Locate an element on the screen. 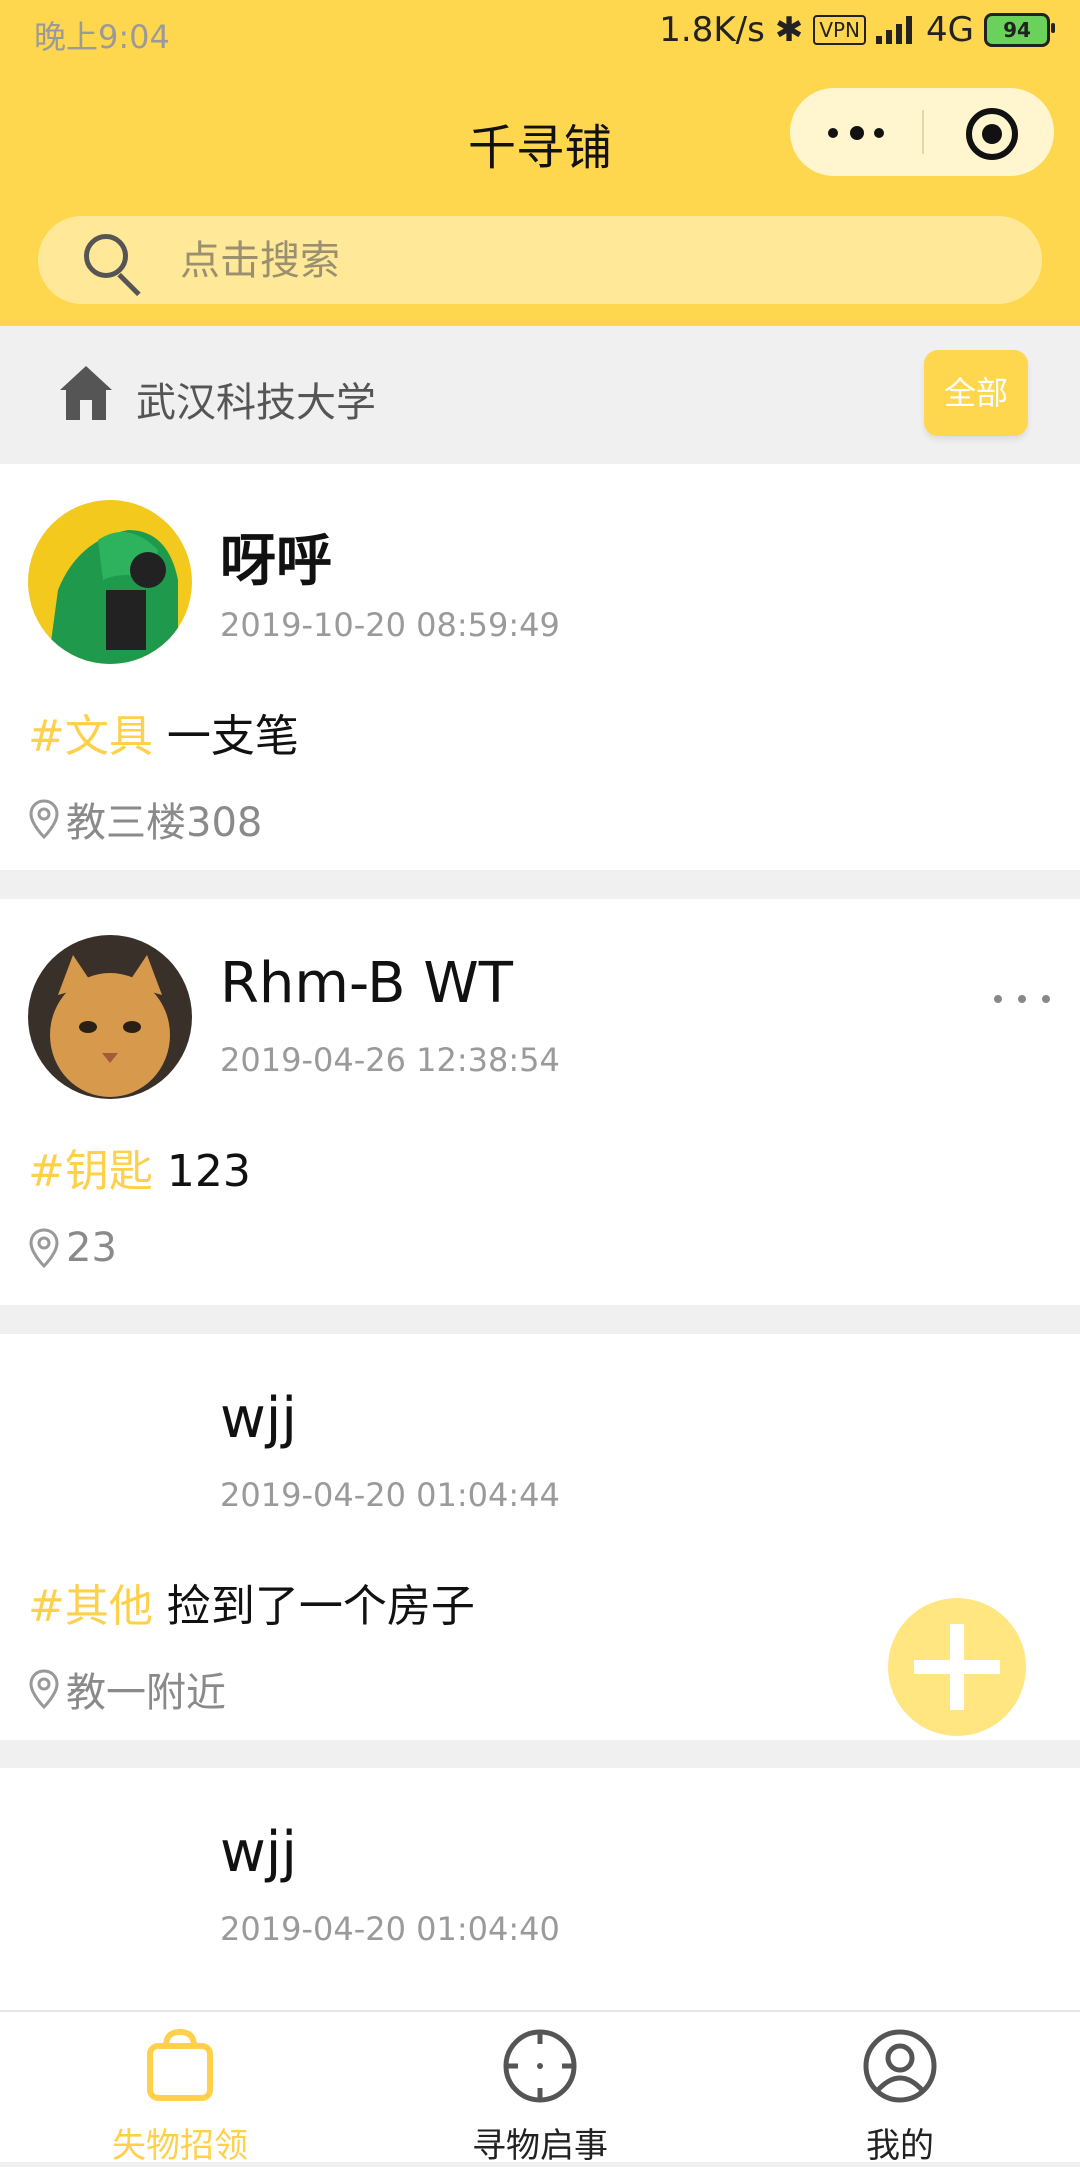 The image size is (1080, 2167). post-content: #其他 捡到了一个房子 is located at coordinates (251, 1602).